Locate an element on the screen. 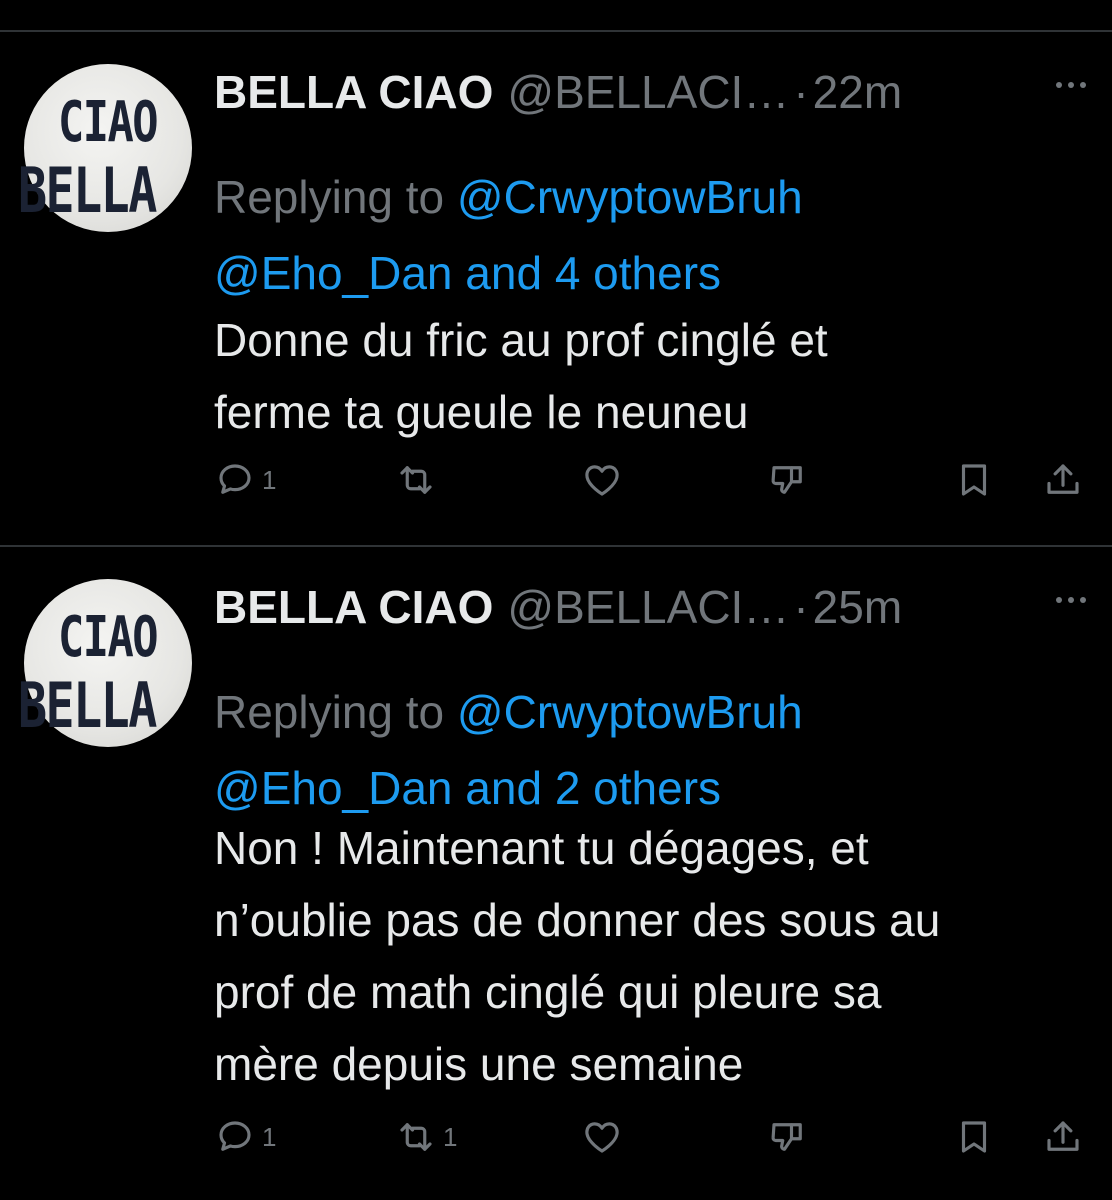 The image size is (1112, 1200). timestamp: 22m is located at coordinates (857, 92).